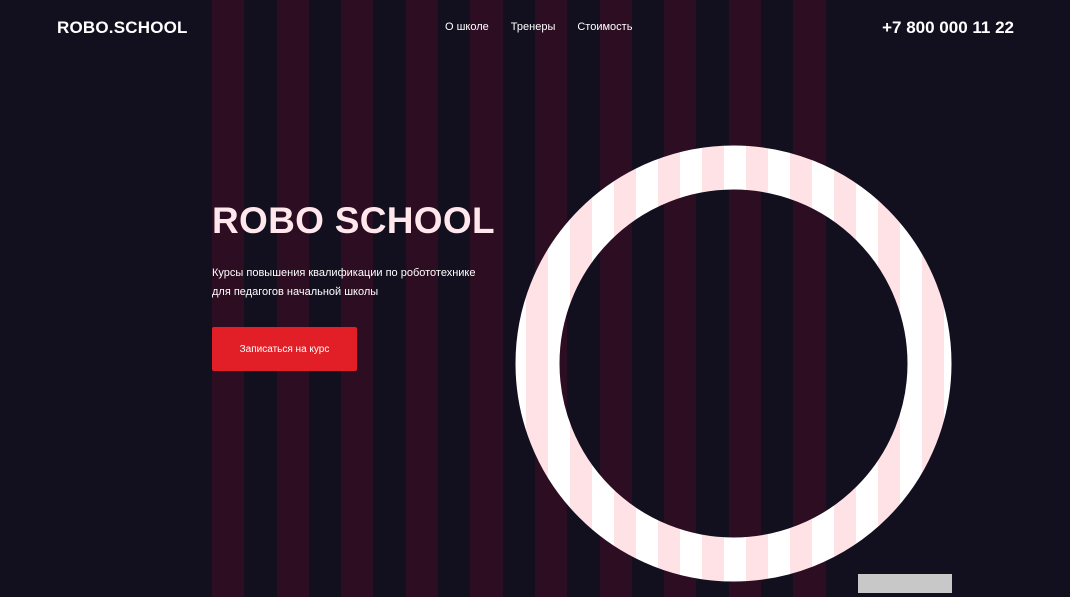 Image resolution: width=1072 pixels, height=597 pixels. I want to click on nav-item-about: О школе, so click(467, 27).